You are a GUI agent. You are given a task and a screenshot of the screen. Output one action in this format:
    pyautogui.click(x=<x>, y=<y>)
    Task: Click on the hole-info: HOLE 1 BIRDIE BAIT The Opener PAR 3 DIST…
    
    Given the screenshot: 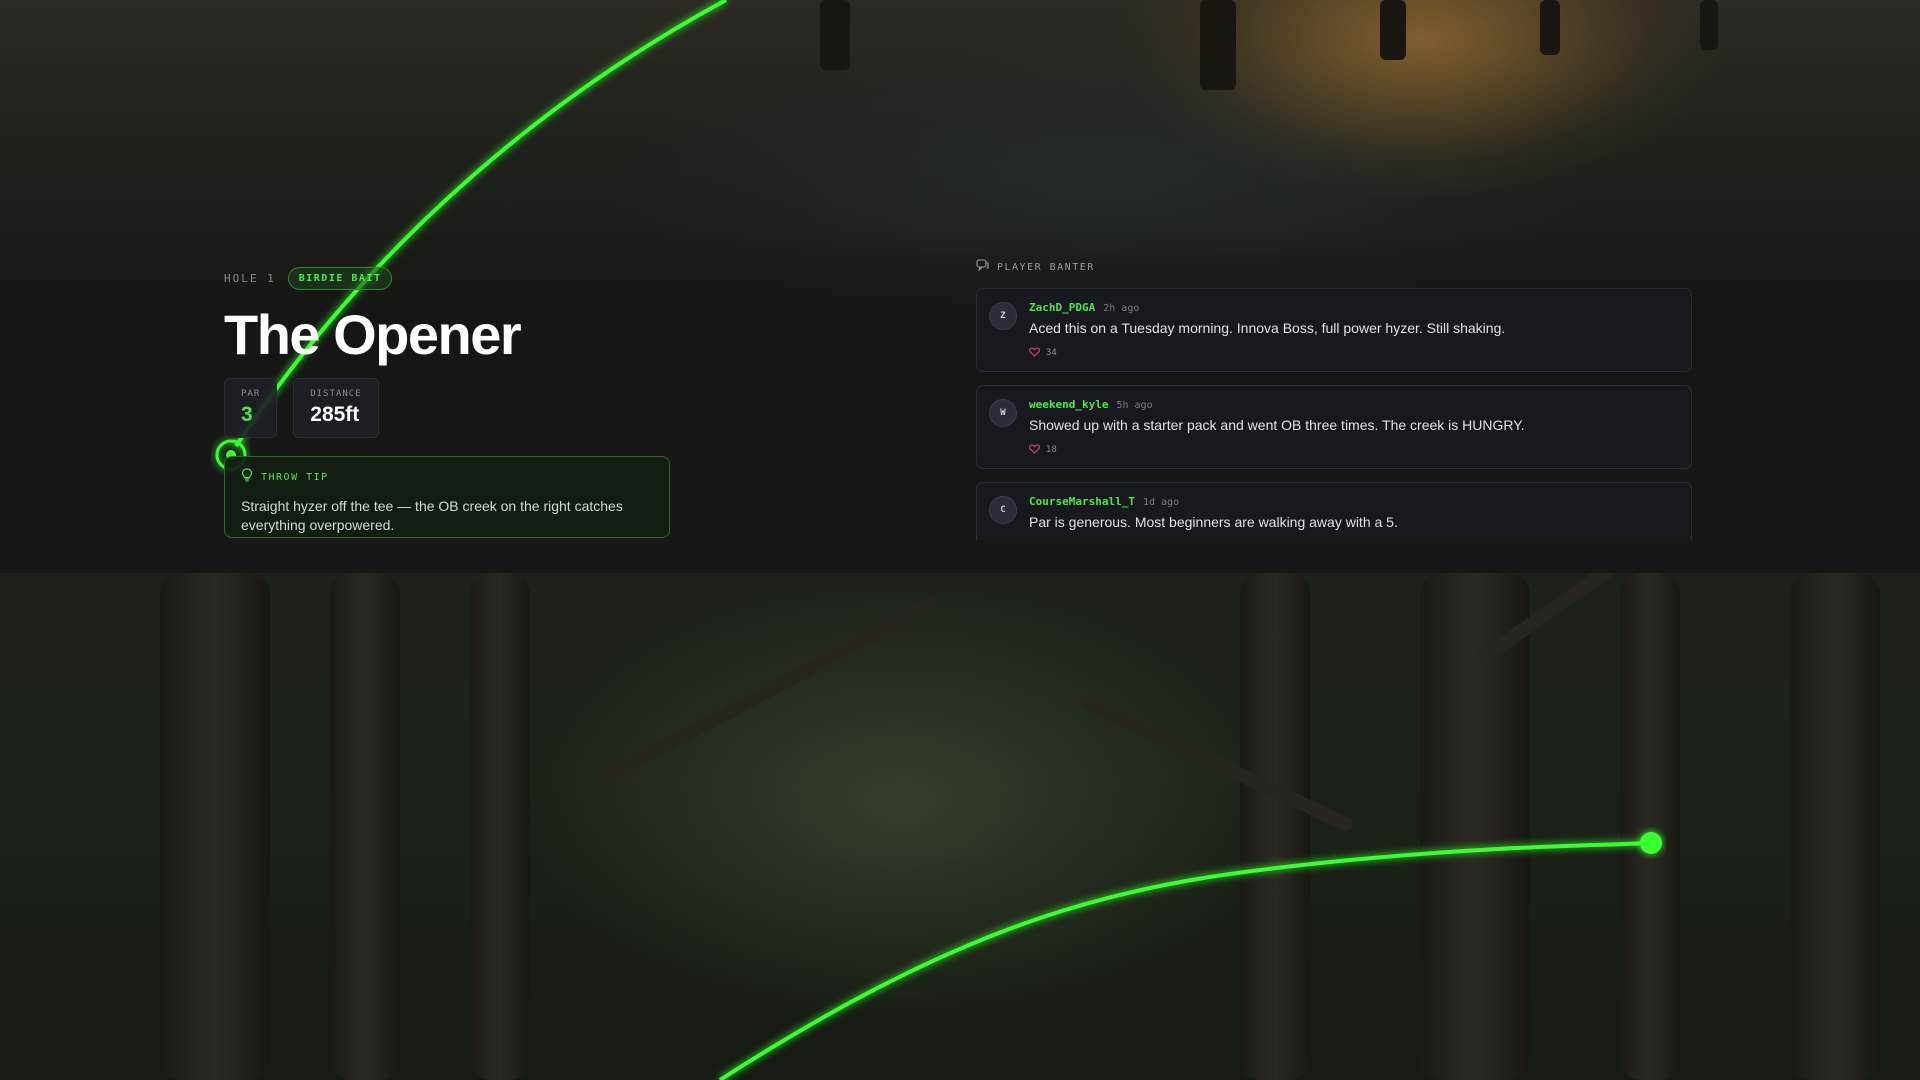 What is the action you would take?
    pyautogui.click(x=448, y=352)
    